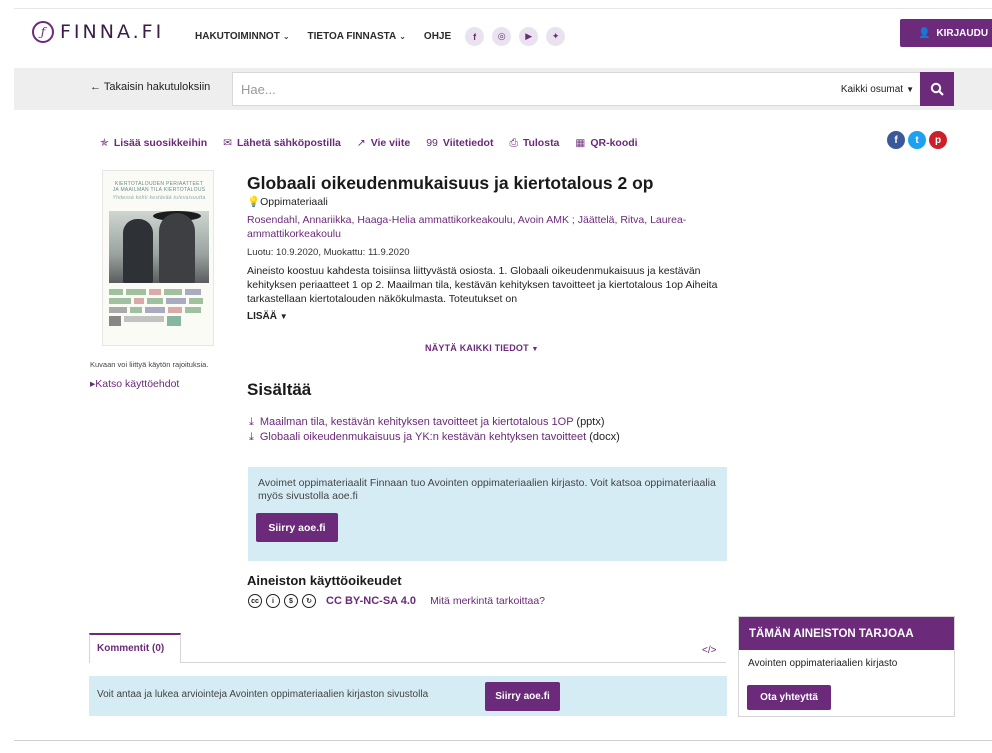 Image resolution: width=992 pixels, height=753 pixels. What do you see at coordinates (43, 32) in the screenshot?
I see `finna-logo-icon: ƒ` at bounding box center [43, 32].